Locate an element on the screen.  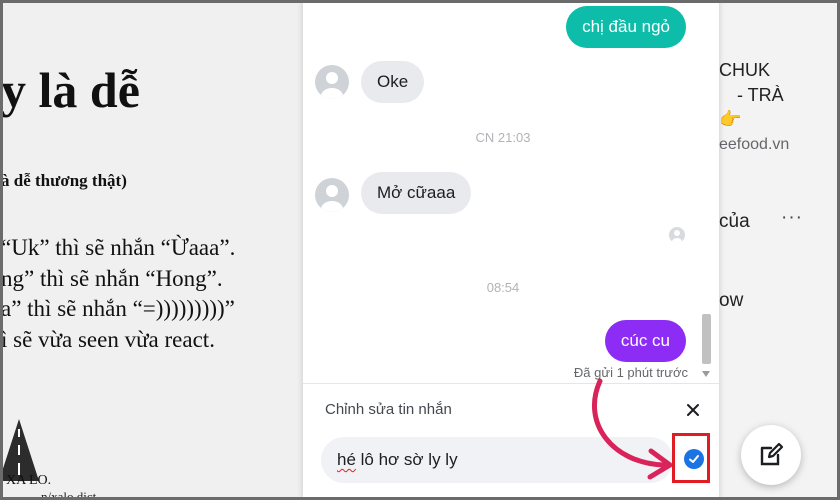
edit-panel-title: Chỉnh sửa tin nhắn is located at coordinates (388, 409).